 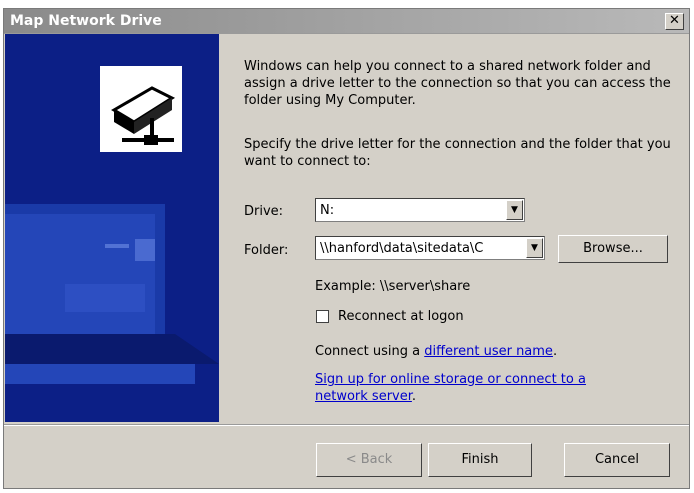 What do you see at coordinates (420, 210) in the screenshot?
I see `drive-select: N: ▼` at bounding box center [420, 210].